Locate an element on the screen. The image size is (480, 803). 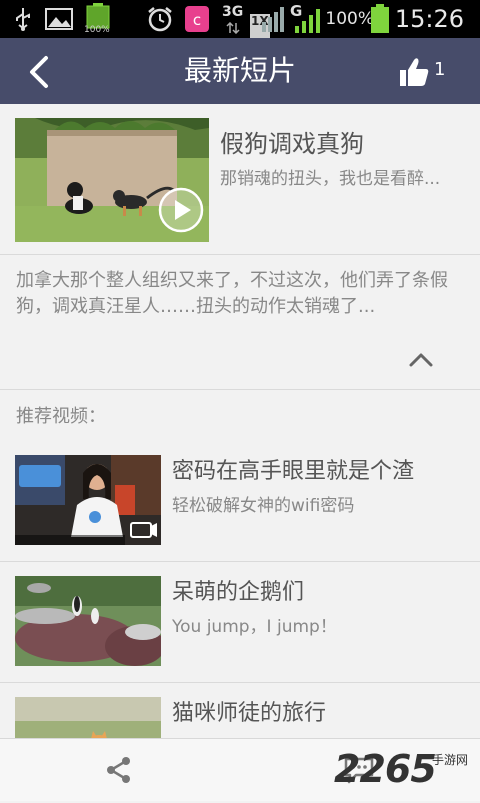
recommended-video-title: 猫咪师徒的旅行 is located at coordinates (249, 713).